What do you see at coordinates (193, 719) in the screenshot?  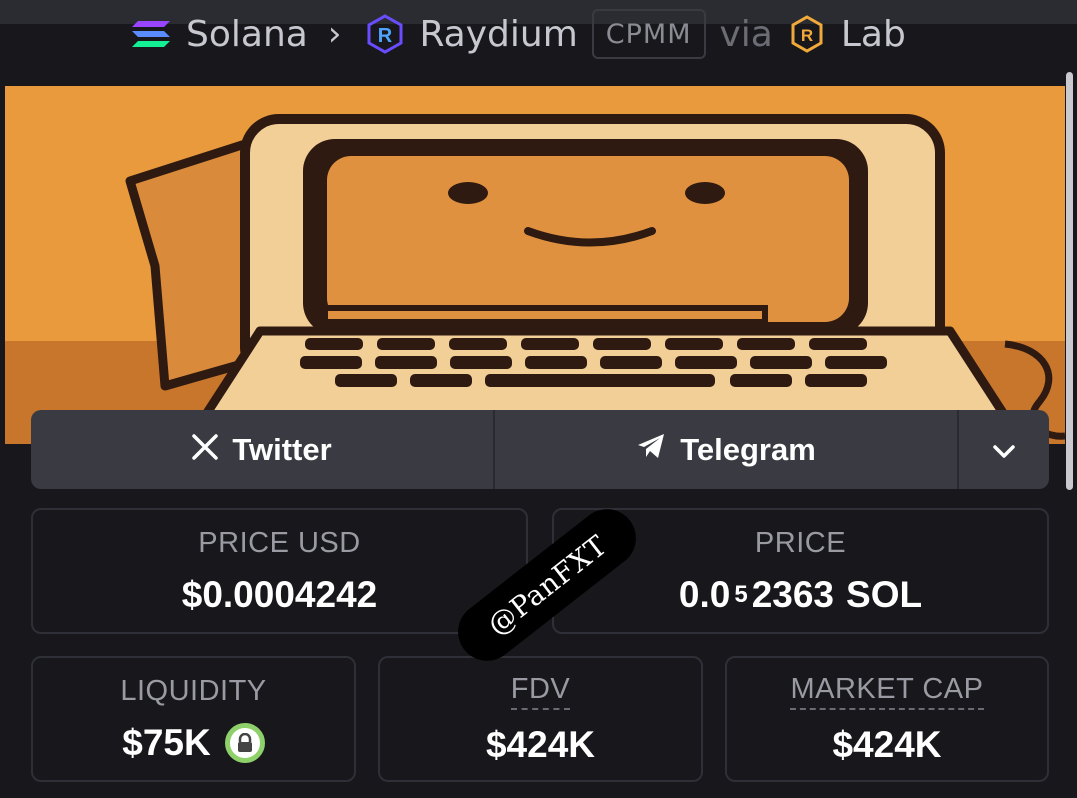 I see `liquidity-card: LIQUIDITY $75K` at bounding box center [193, 719].